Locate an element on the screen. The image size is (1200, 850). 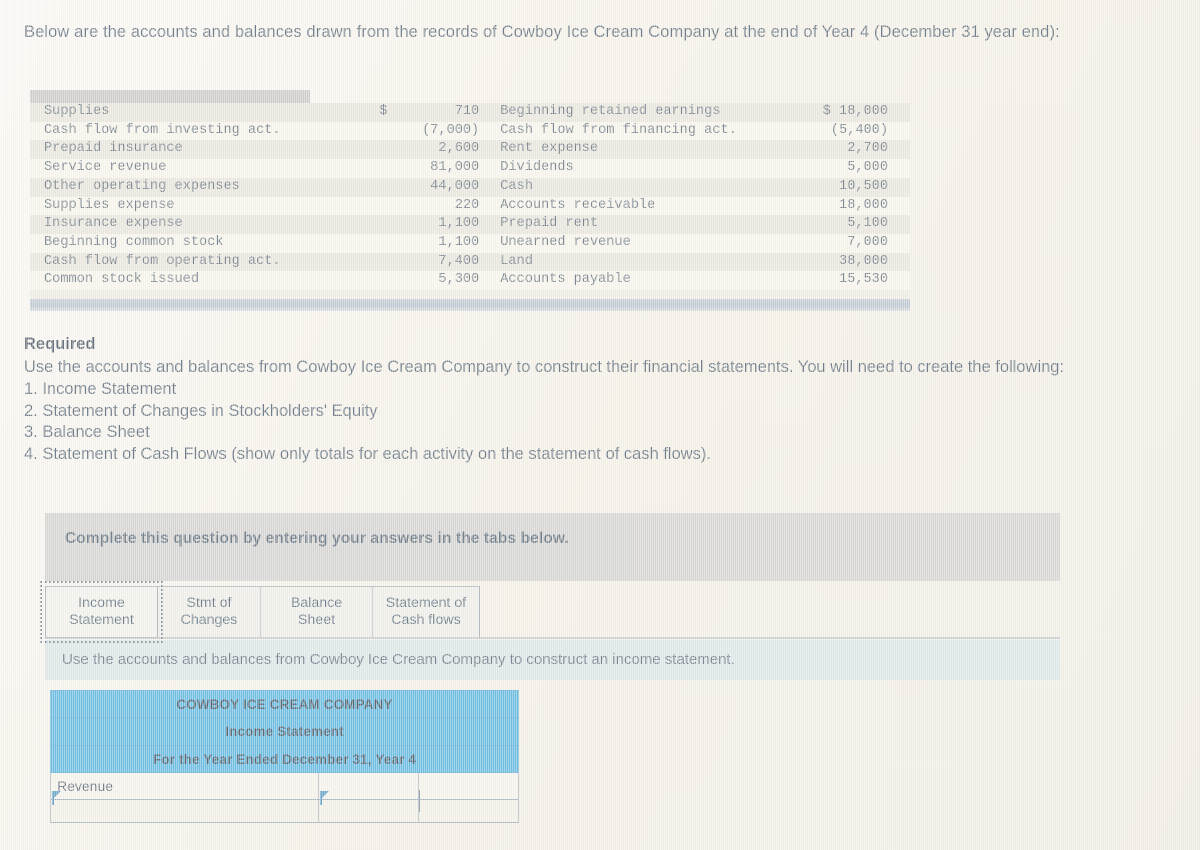
list-item: 3. Balance Sheet is located at coordinates (87, 432).